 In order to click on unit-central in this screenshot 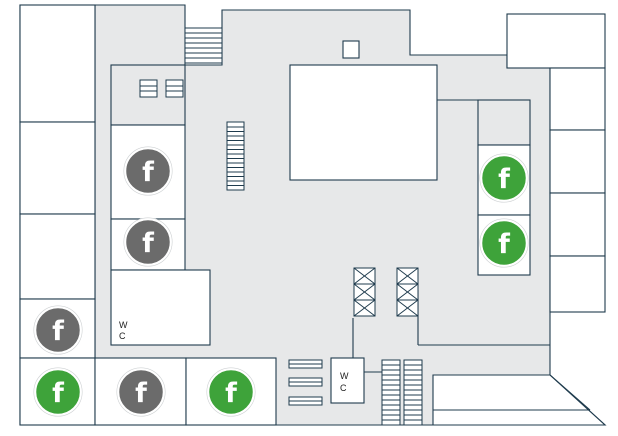, I will do `click(363, 122)`.